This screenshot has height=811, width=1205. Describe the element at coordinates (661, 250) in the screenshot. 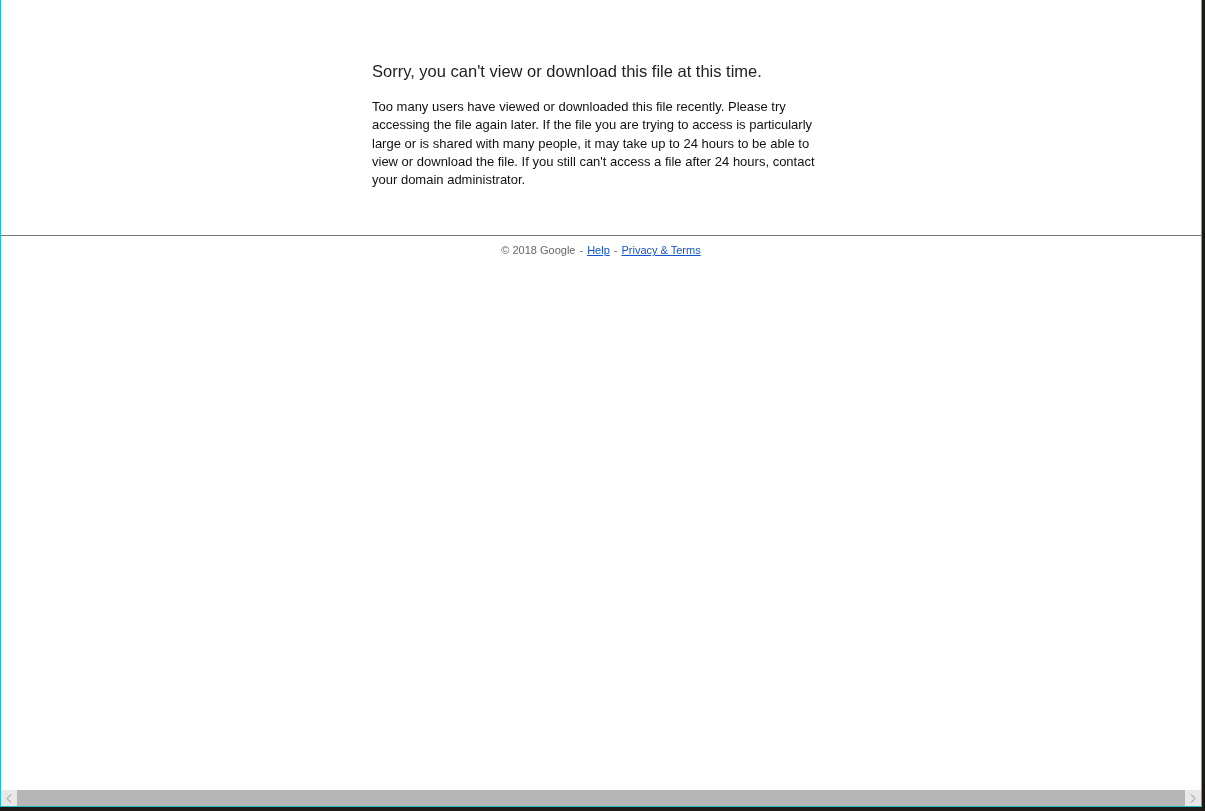

I see `privacy-terms-link: Privacy & Terms` at that location.